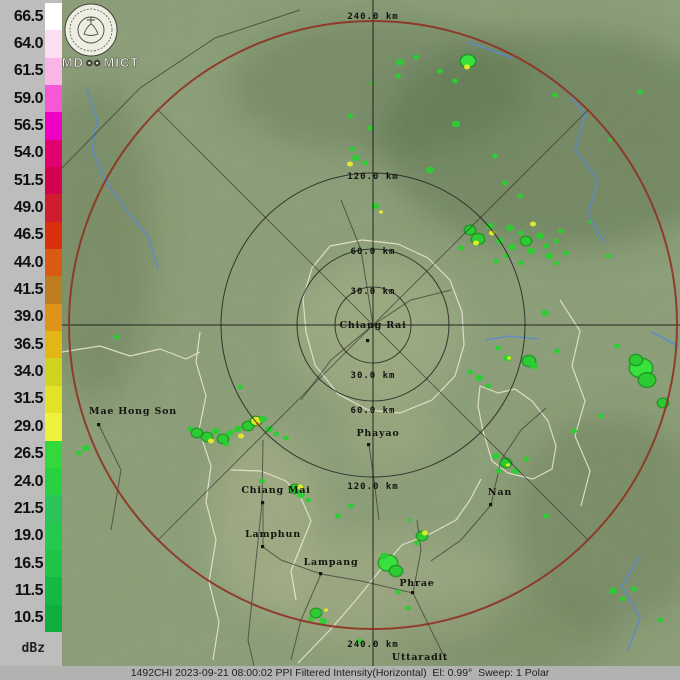 The height and width of the screenshot is (680, 680). Describe the element at coordinates (31, 372) in the screenshot. I see `dbz-level-row: 34.0` at that location.